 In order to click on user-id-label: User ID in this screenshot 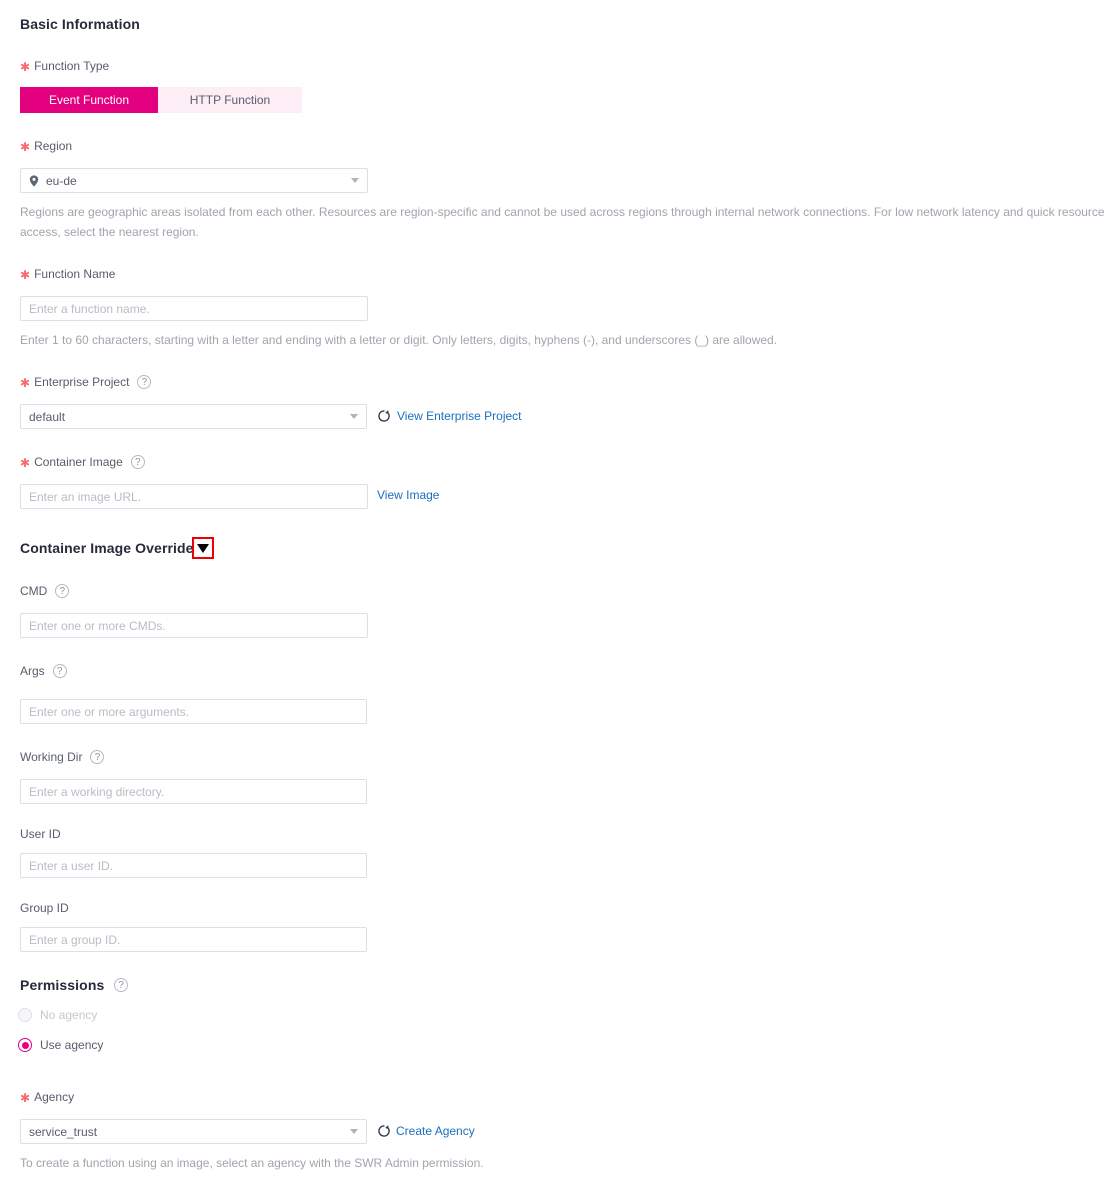, I will do `click(40, 834)`.